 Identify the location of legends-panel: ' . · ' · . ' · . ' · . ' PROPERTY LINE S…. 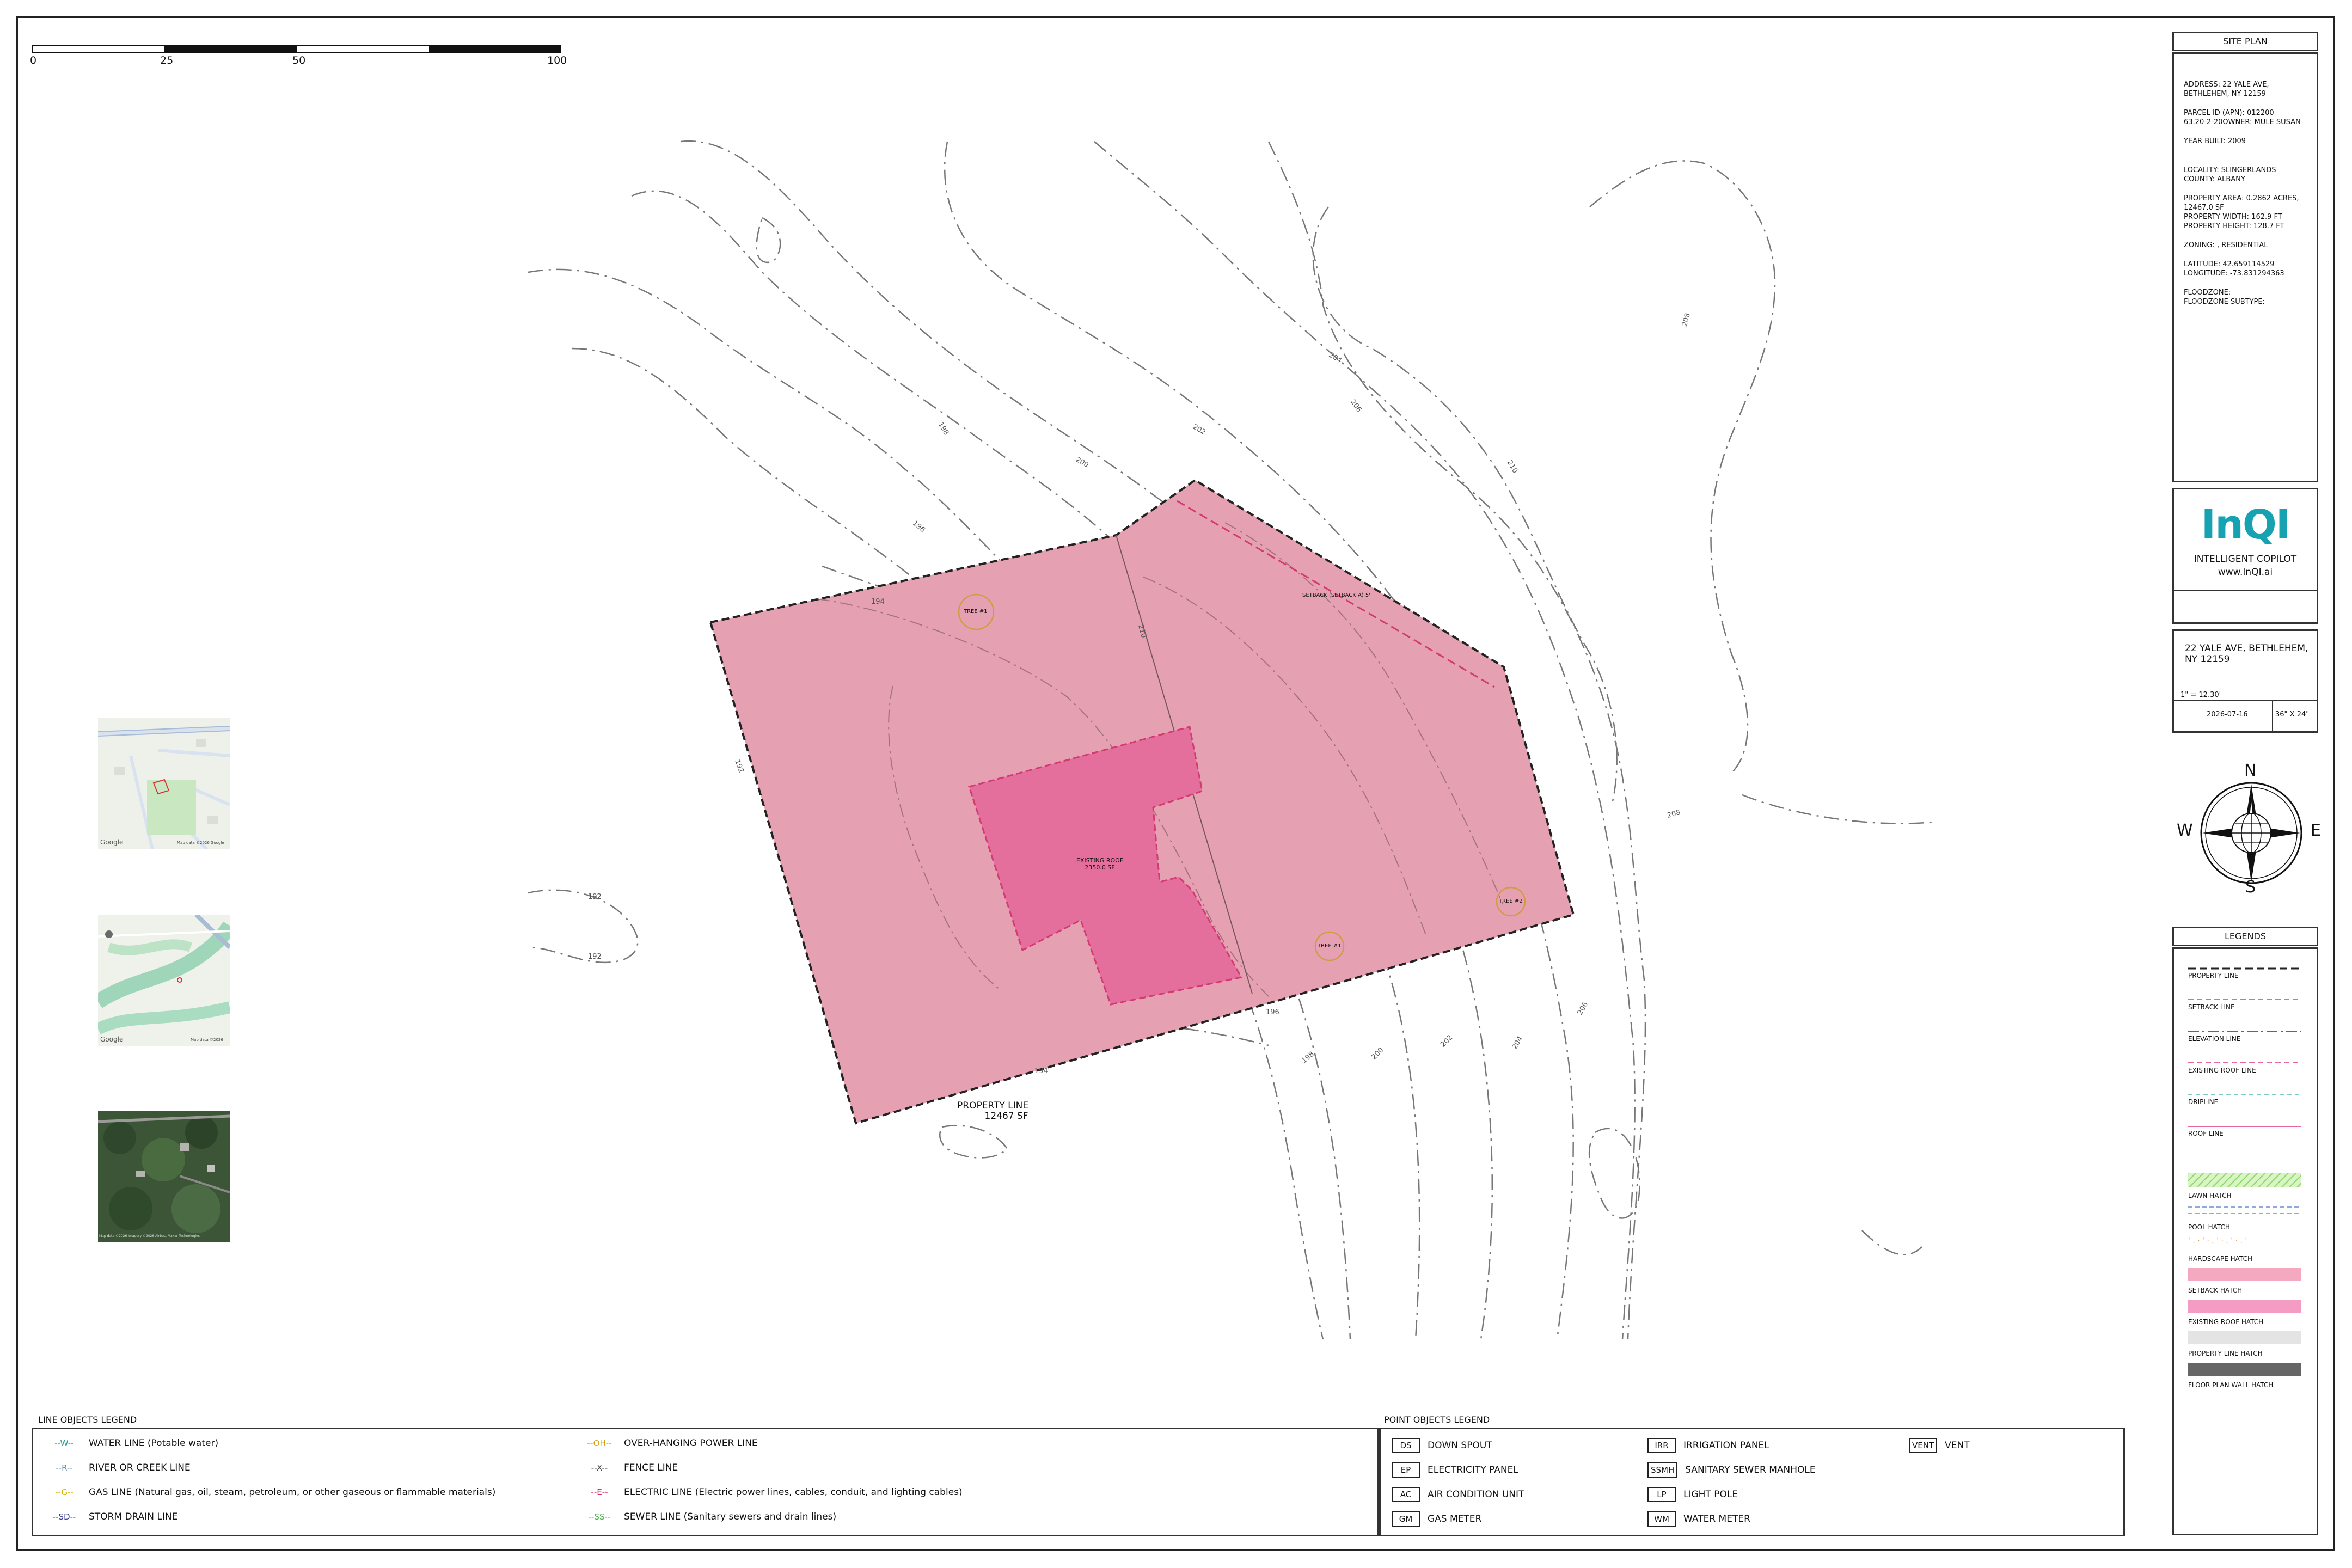
(2245, 1241).